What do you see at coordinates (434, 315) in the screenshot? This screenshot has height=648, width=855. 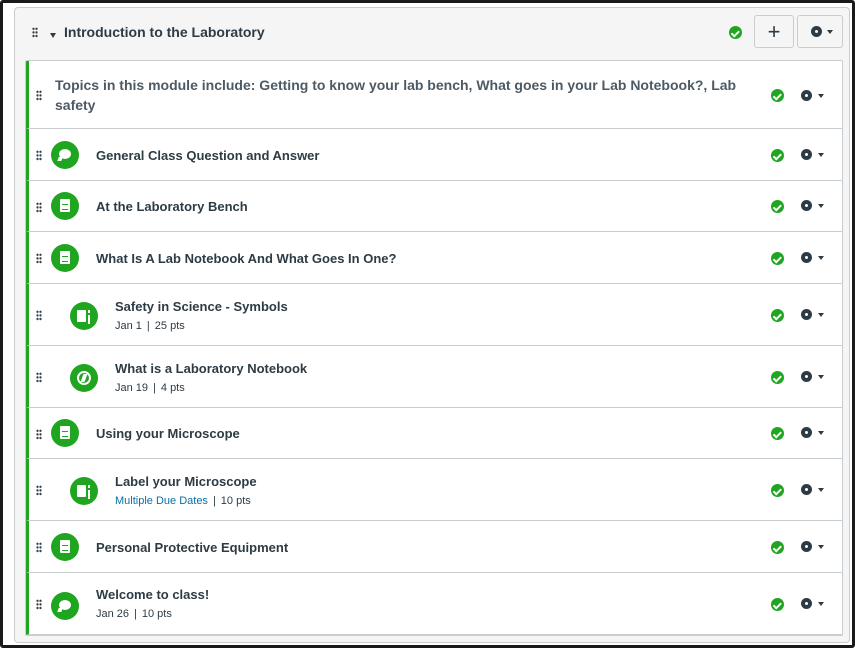 I see `module-item: Safety in Science - Symbols Jan 1 | 25 pts` at bounding box center [434, 315].